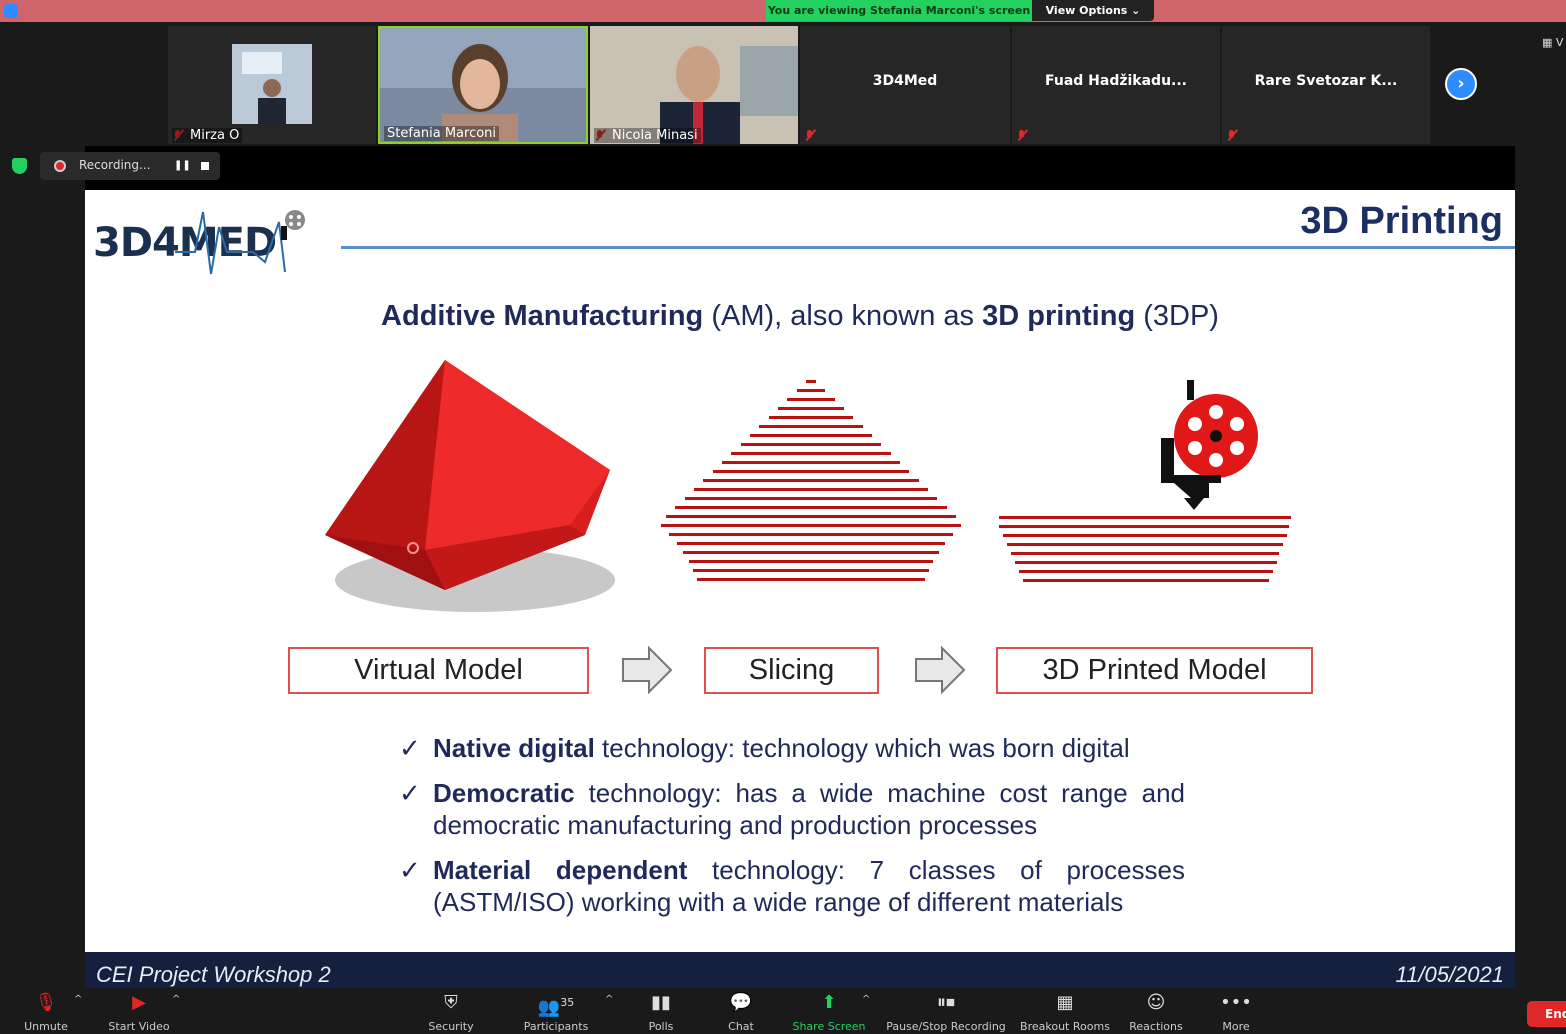 This screenshot has height=1034, width=1566. Describe the element at coordinates (1236, 1026) in the screenshot. I see `more-label: More` at that location.